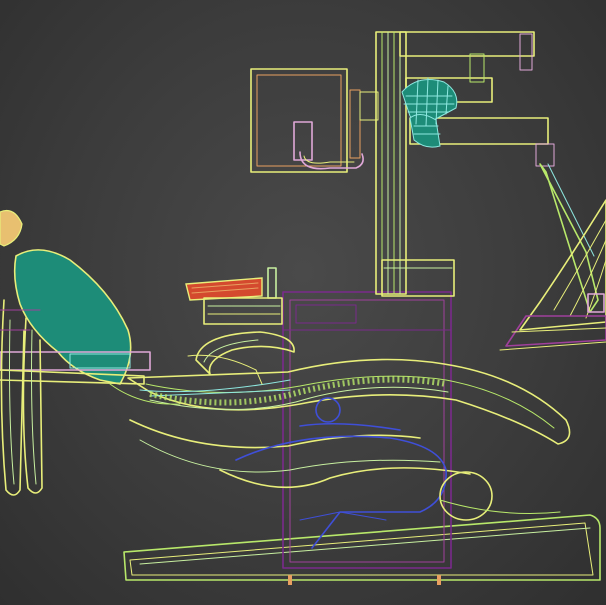  What do you see at coordinates (245, 353) in the screenshot?
I see `spittoon-bowl` at bounding box center [245, 353].